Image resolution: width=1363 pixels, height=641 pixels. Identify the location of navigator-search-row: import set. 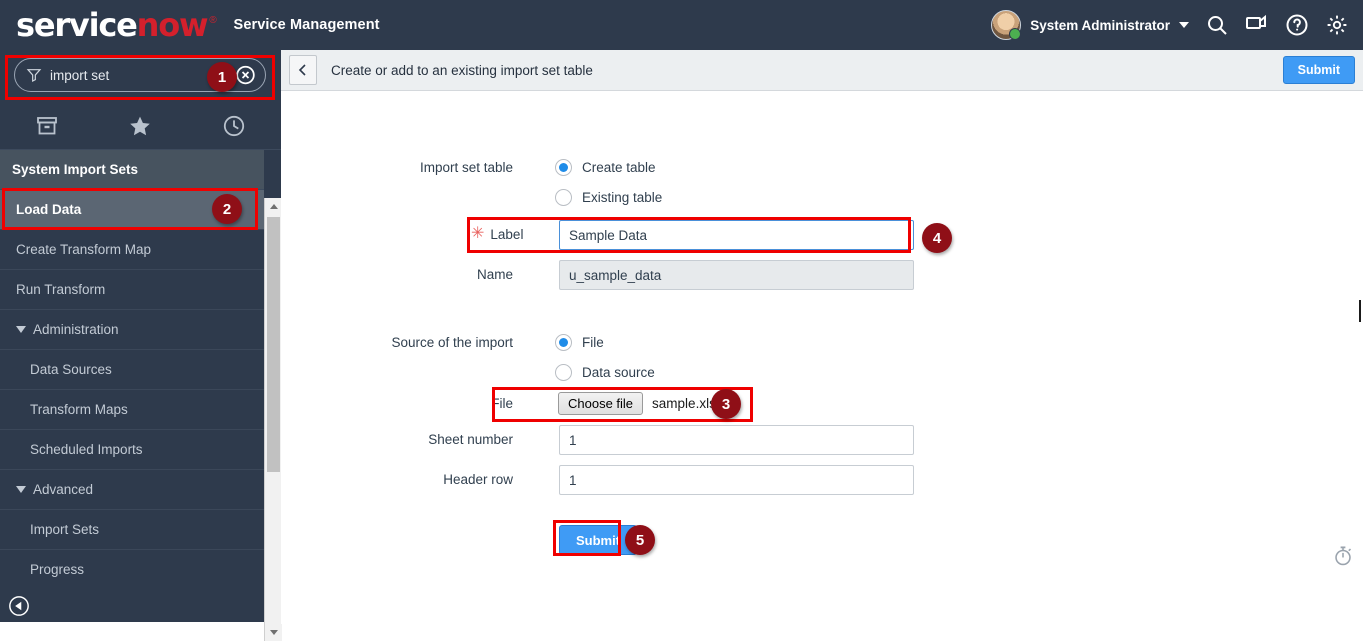
(140, 76).